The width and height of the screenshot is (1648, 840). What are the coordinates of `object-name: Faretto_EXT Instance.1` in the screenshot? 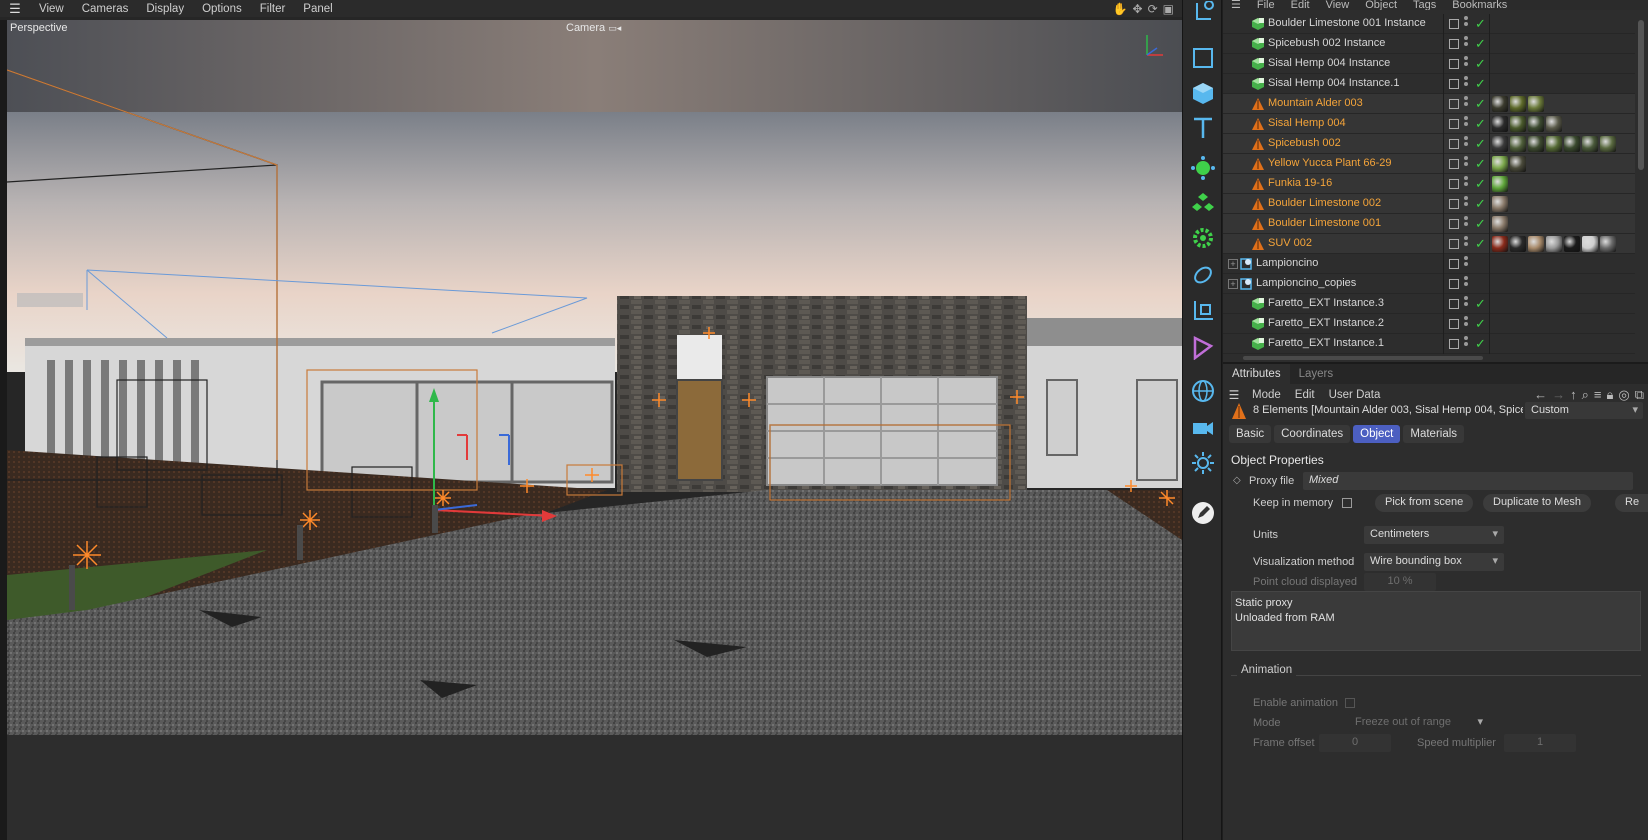 It's located at (1326, 343).